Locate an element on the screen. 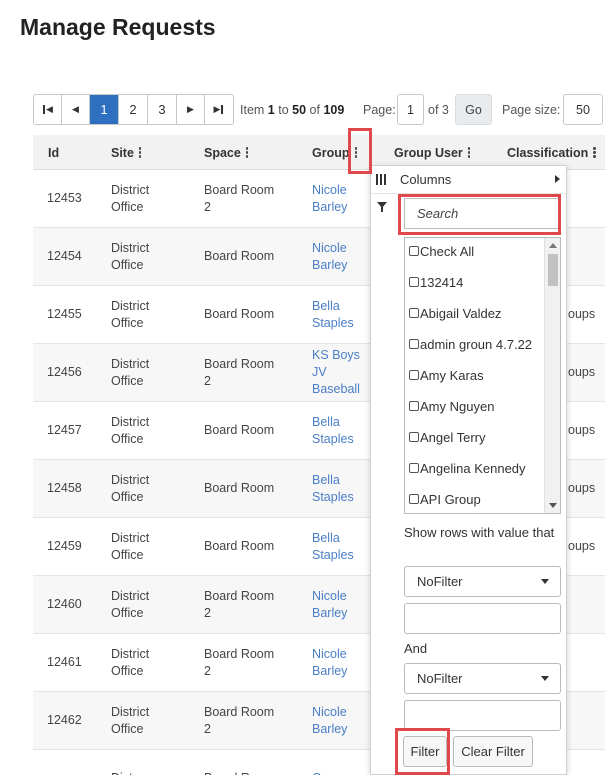  filter-option: admin groun 4.7.22 is located at coordinates (470, 344).